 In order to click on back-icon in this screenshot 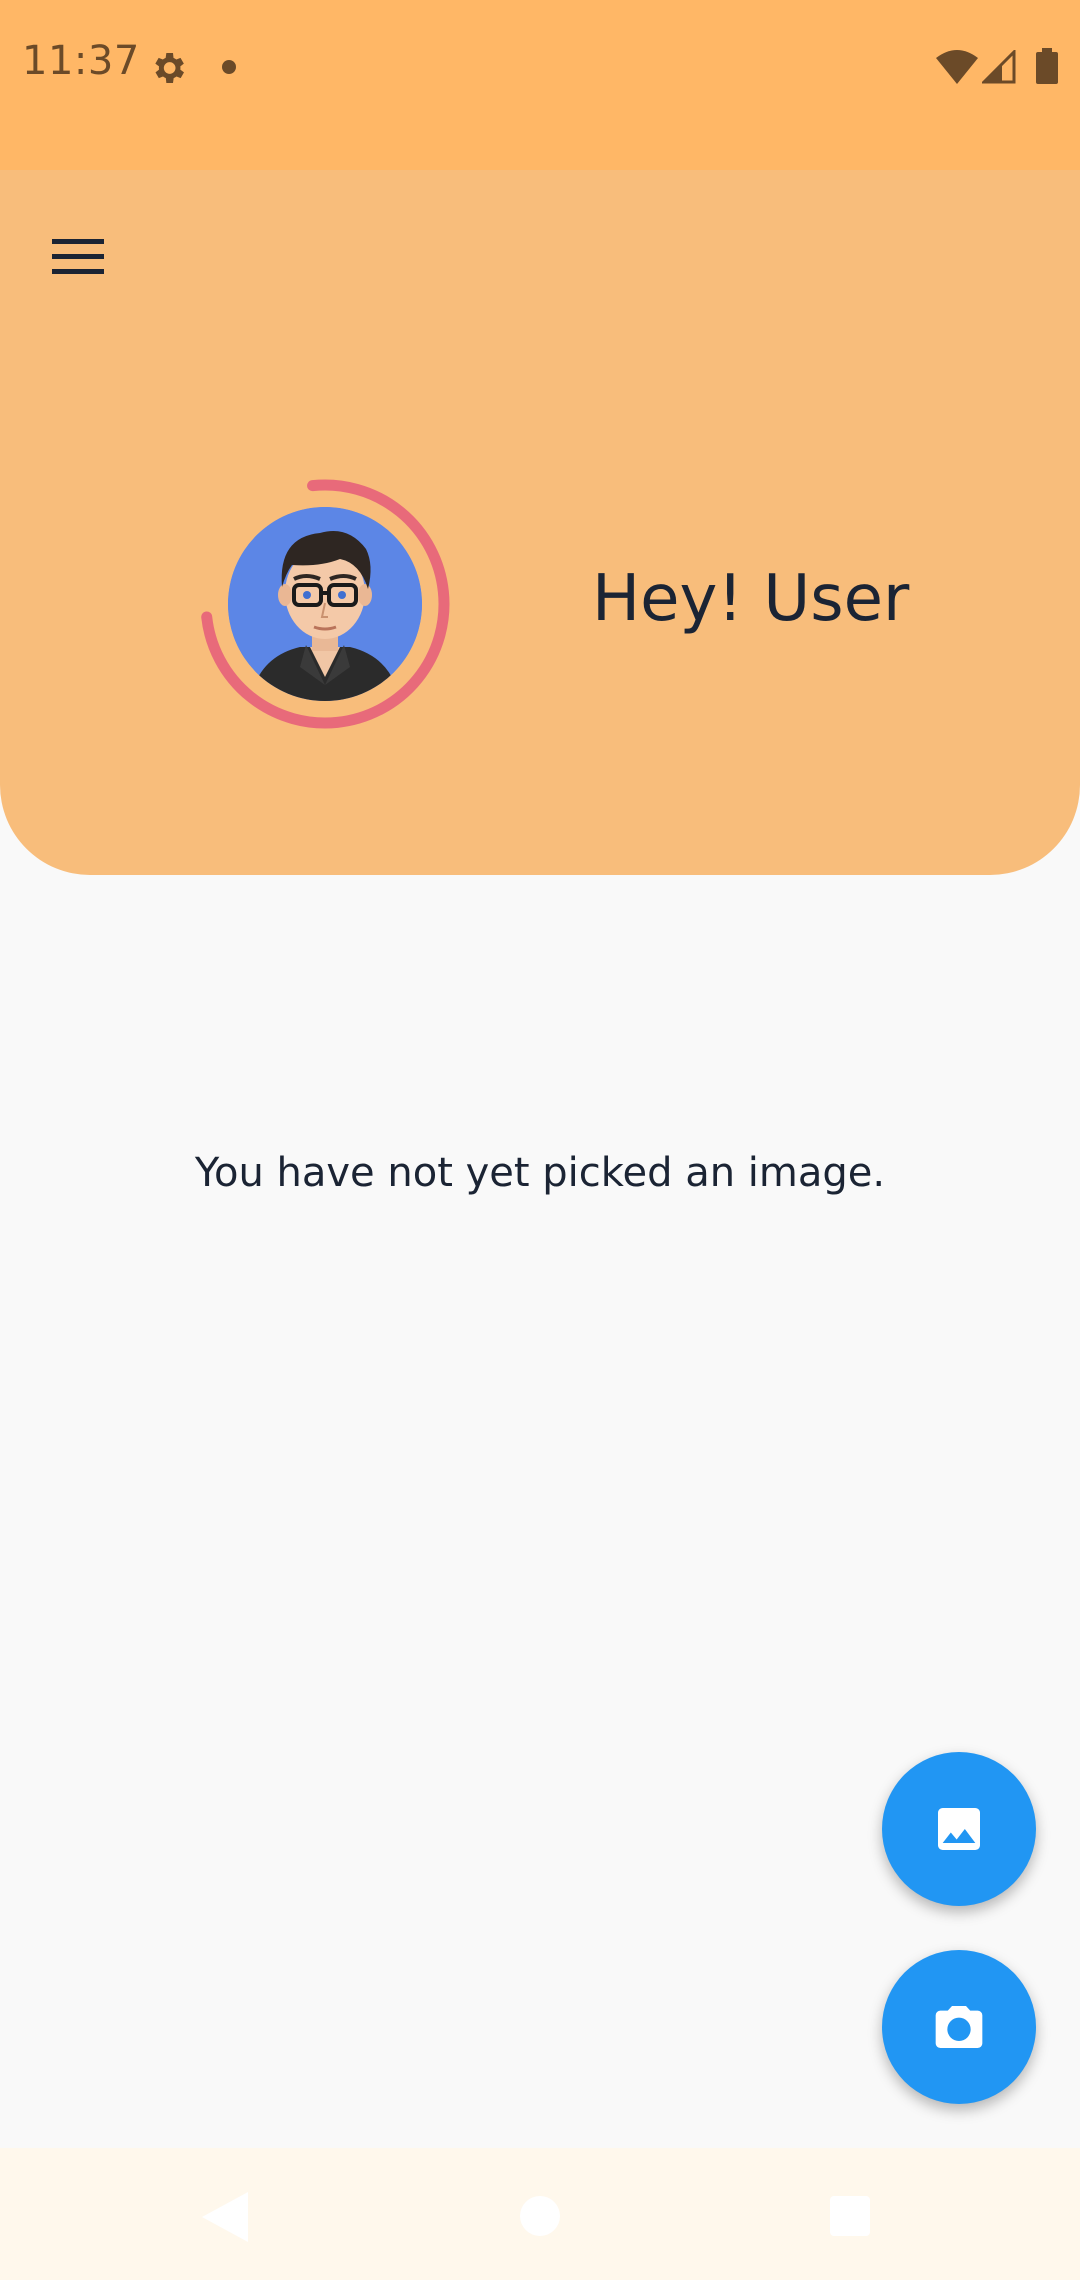, I will do `click(225, 2217)`.